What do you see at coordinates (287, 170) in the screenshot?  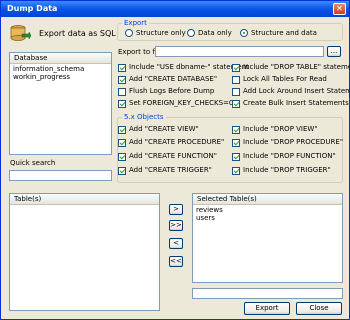 I see `option-label: Include "DROP TRIGGER"` at bounding box center [287, 170].